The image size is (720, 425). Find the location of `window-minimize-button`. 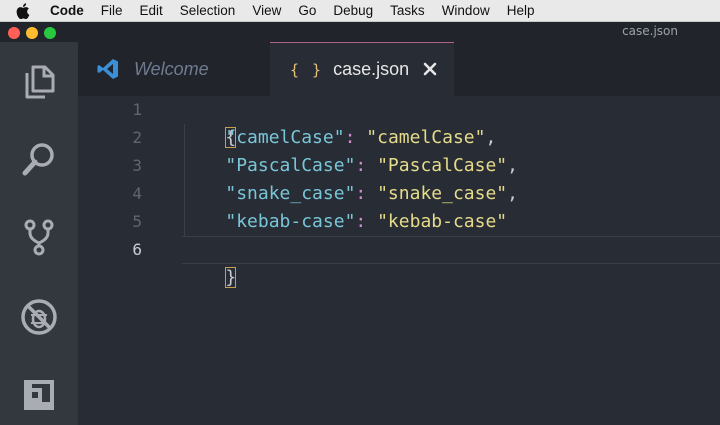

window-minimize-button is located at coordinates (32, 33).